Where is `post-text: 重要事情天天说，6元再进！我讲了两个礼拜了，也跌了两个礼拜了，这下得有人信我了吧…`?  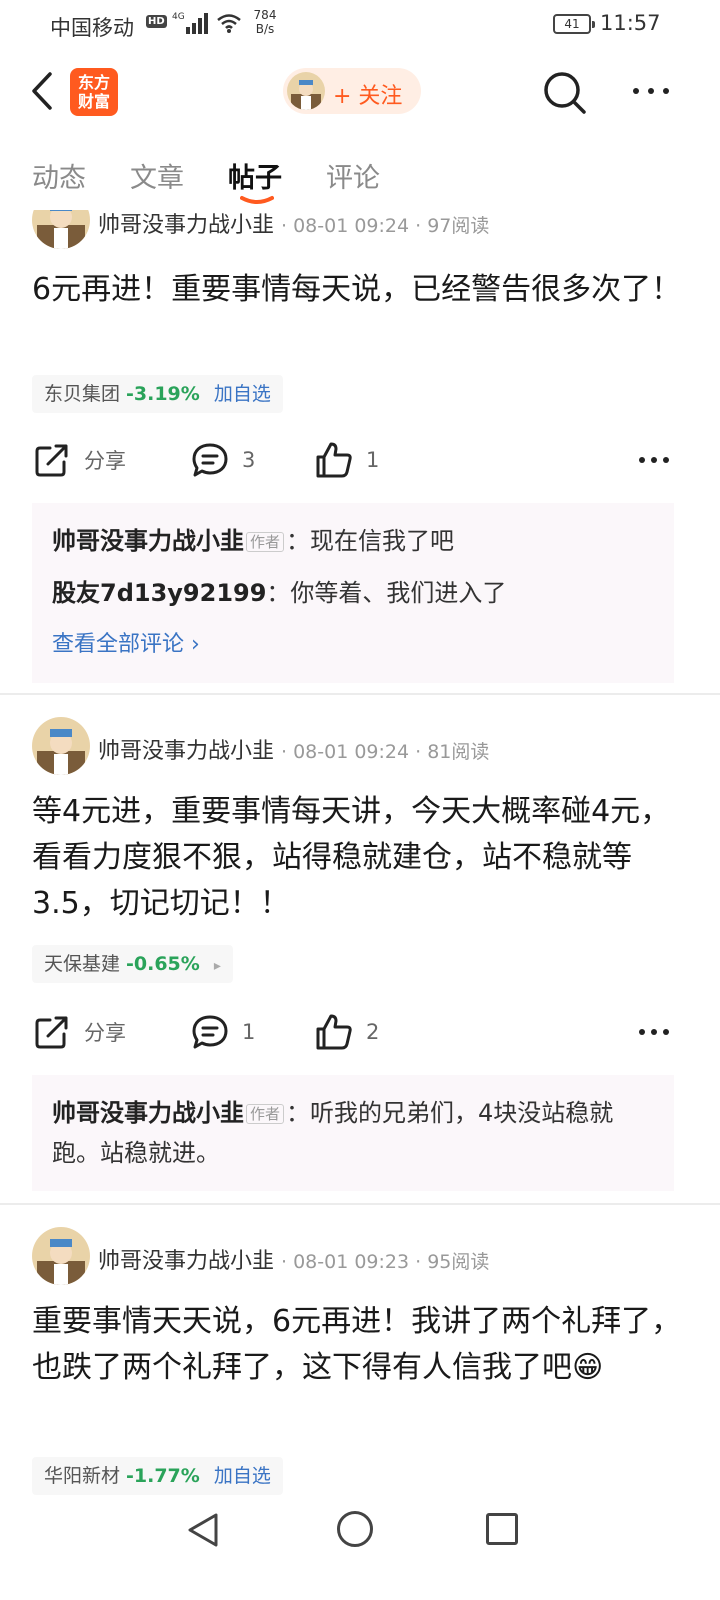 post-text: 重要事情天天说，6元再进！我讲了两个礼拜了，也跌了两个礼拜了，这下得有人信我了吧… is located at coordinates (357, 1345).